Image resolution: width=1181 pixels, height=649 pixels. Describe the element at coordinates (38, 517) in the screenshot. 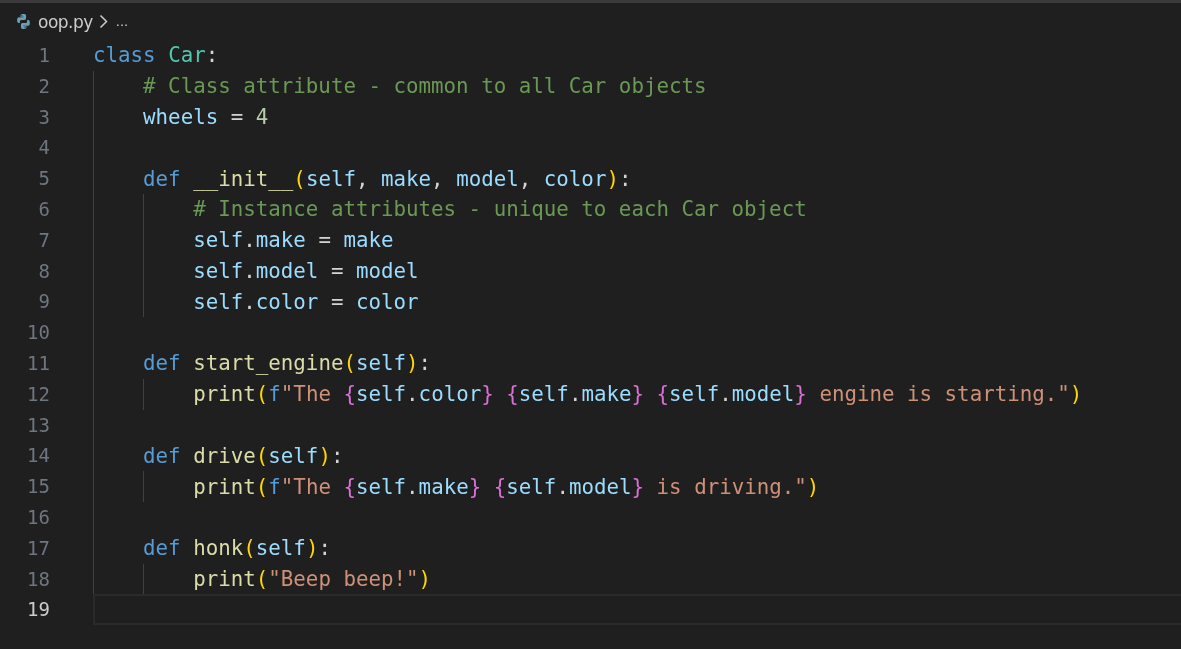

I see `line-number: 16` at that location.